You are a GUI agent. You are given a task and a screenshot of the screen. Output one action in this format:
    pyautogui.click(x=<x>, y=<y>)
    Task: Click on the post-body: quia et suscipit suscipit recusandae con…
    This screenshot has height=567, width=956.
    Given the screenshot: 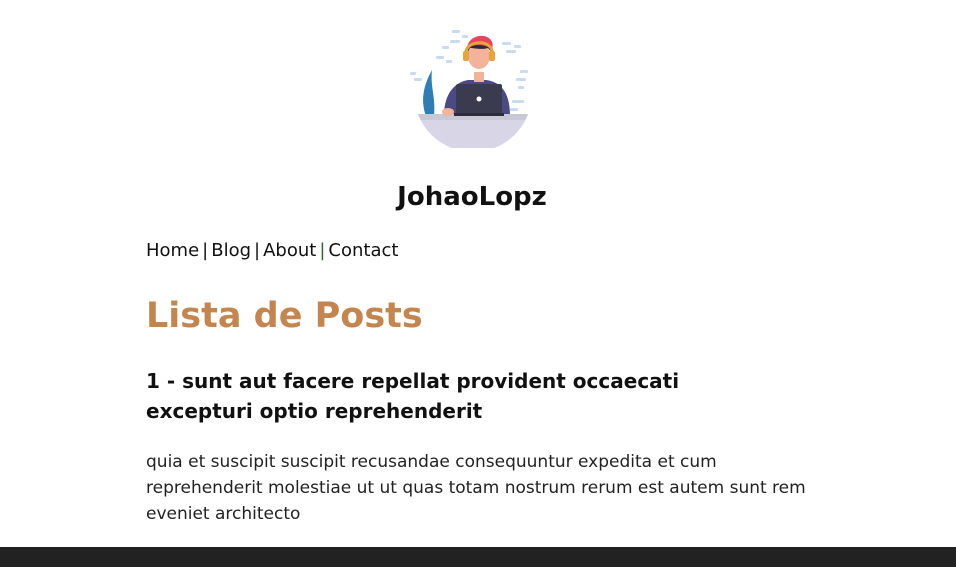 What is the action you would take?
    pyautogui.click(x=476, y=488)
    